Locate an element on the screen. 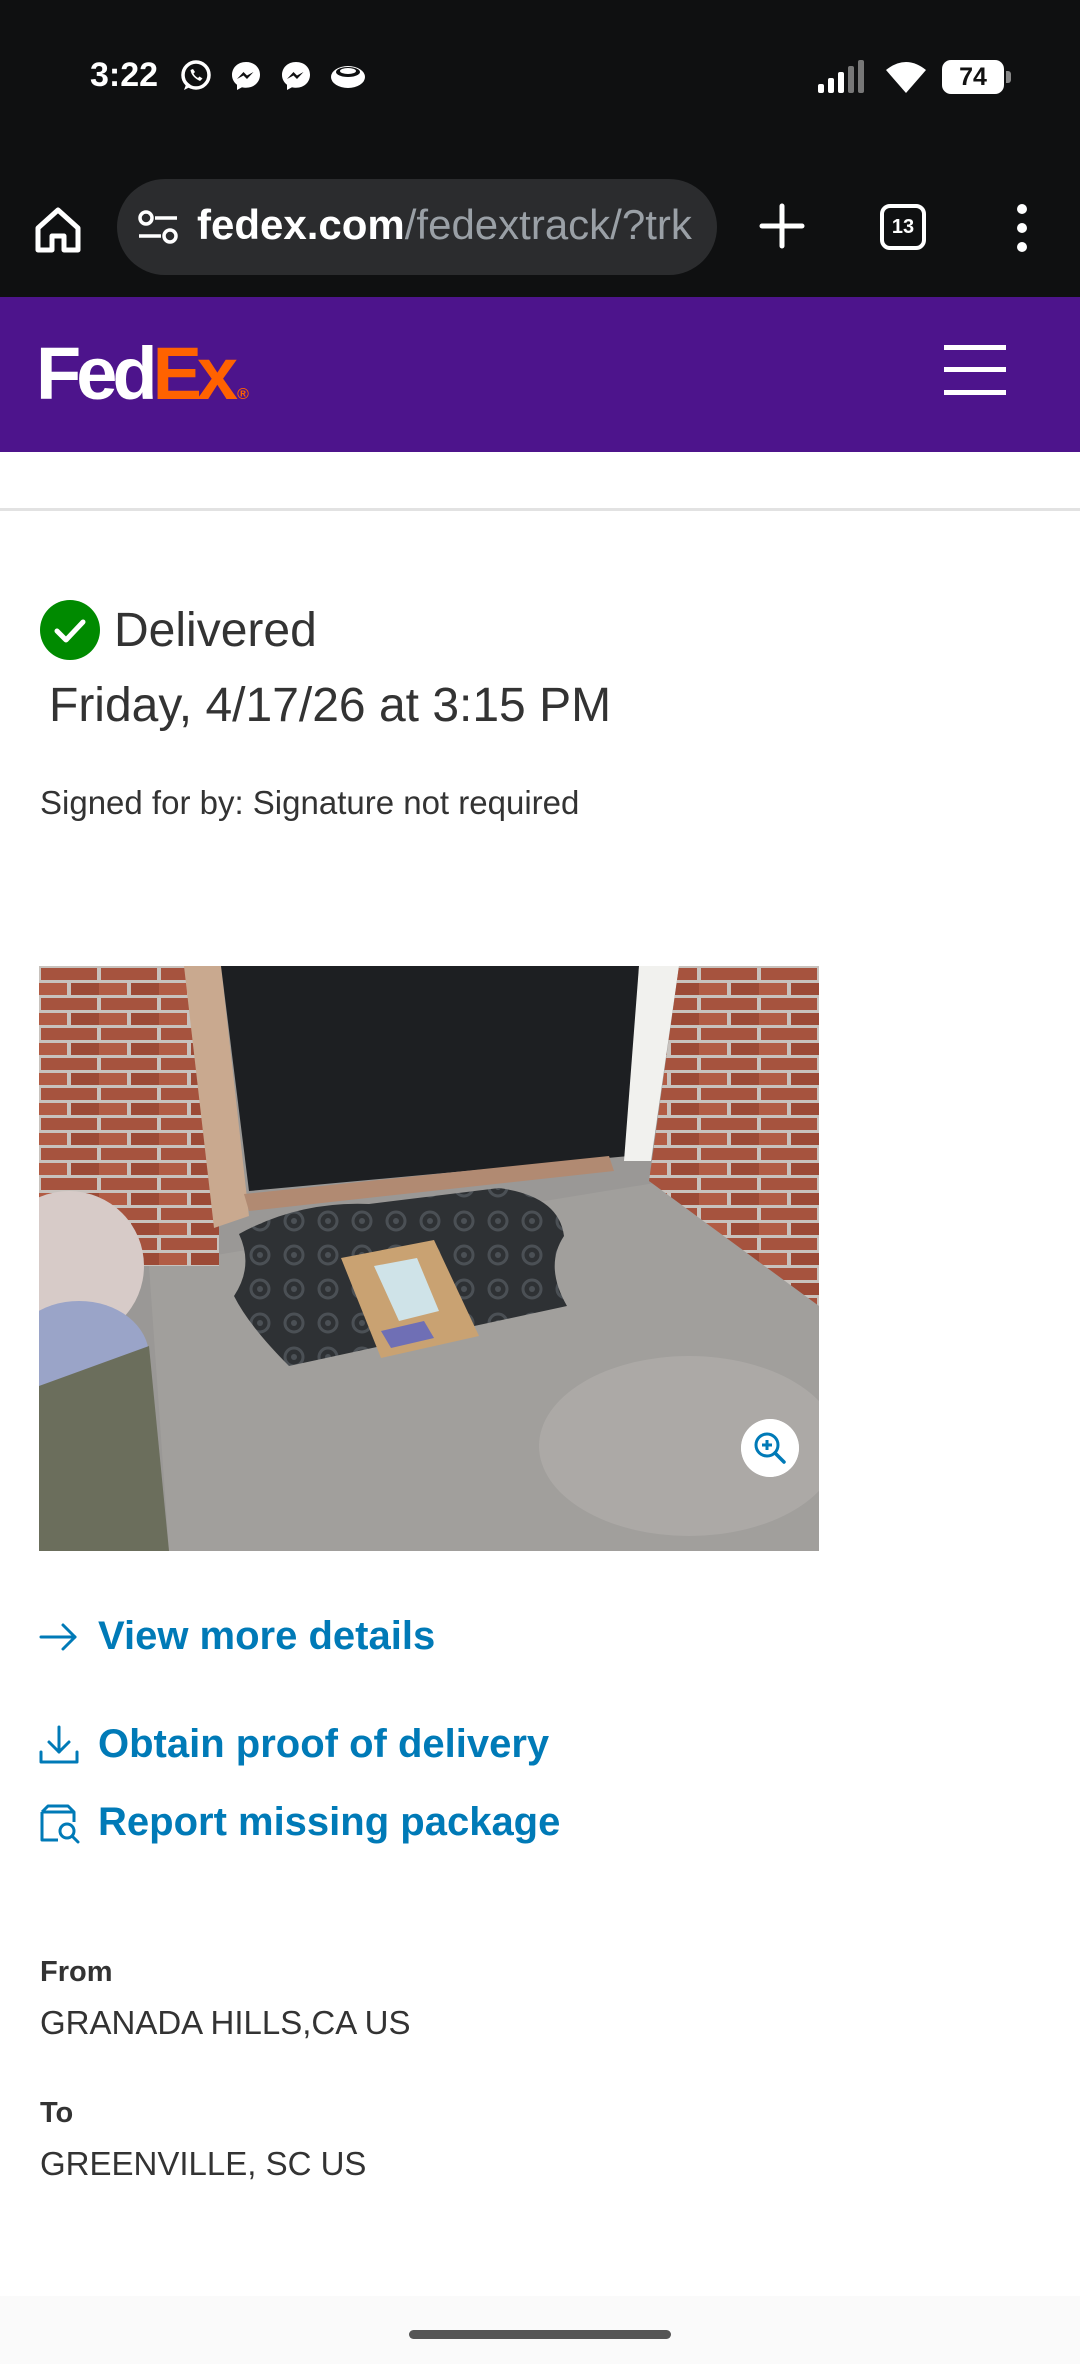 The image size is (1080, 2364). signal-icon is located at coordinates (841, 76).